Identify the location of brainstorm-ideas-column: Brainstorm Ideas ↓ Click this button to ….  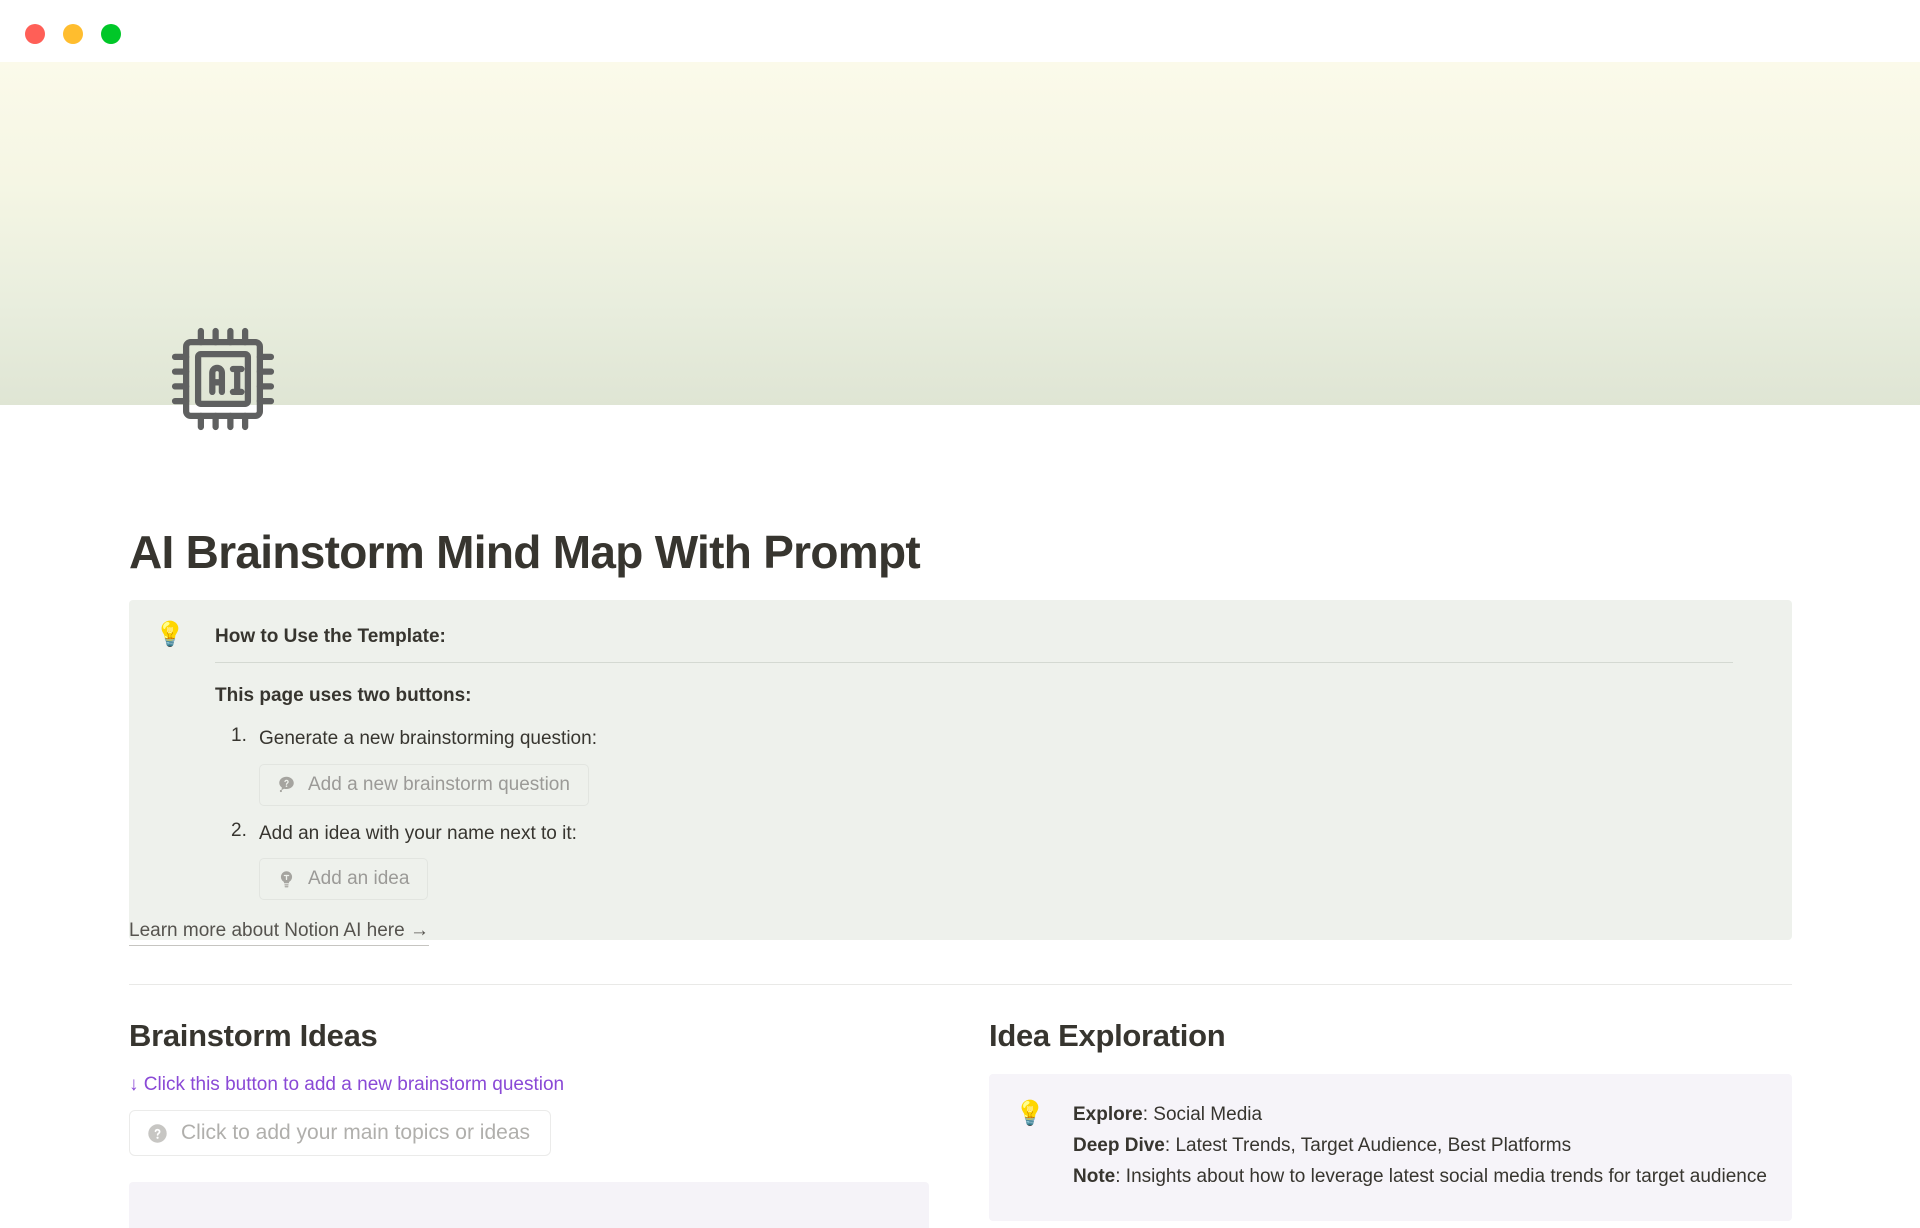
(559, 1123).